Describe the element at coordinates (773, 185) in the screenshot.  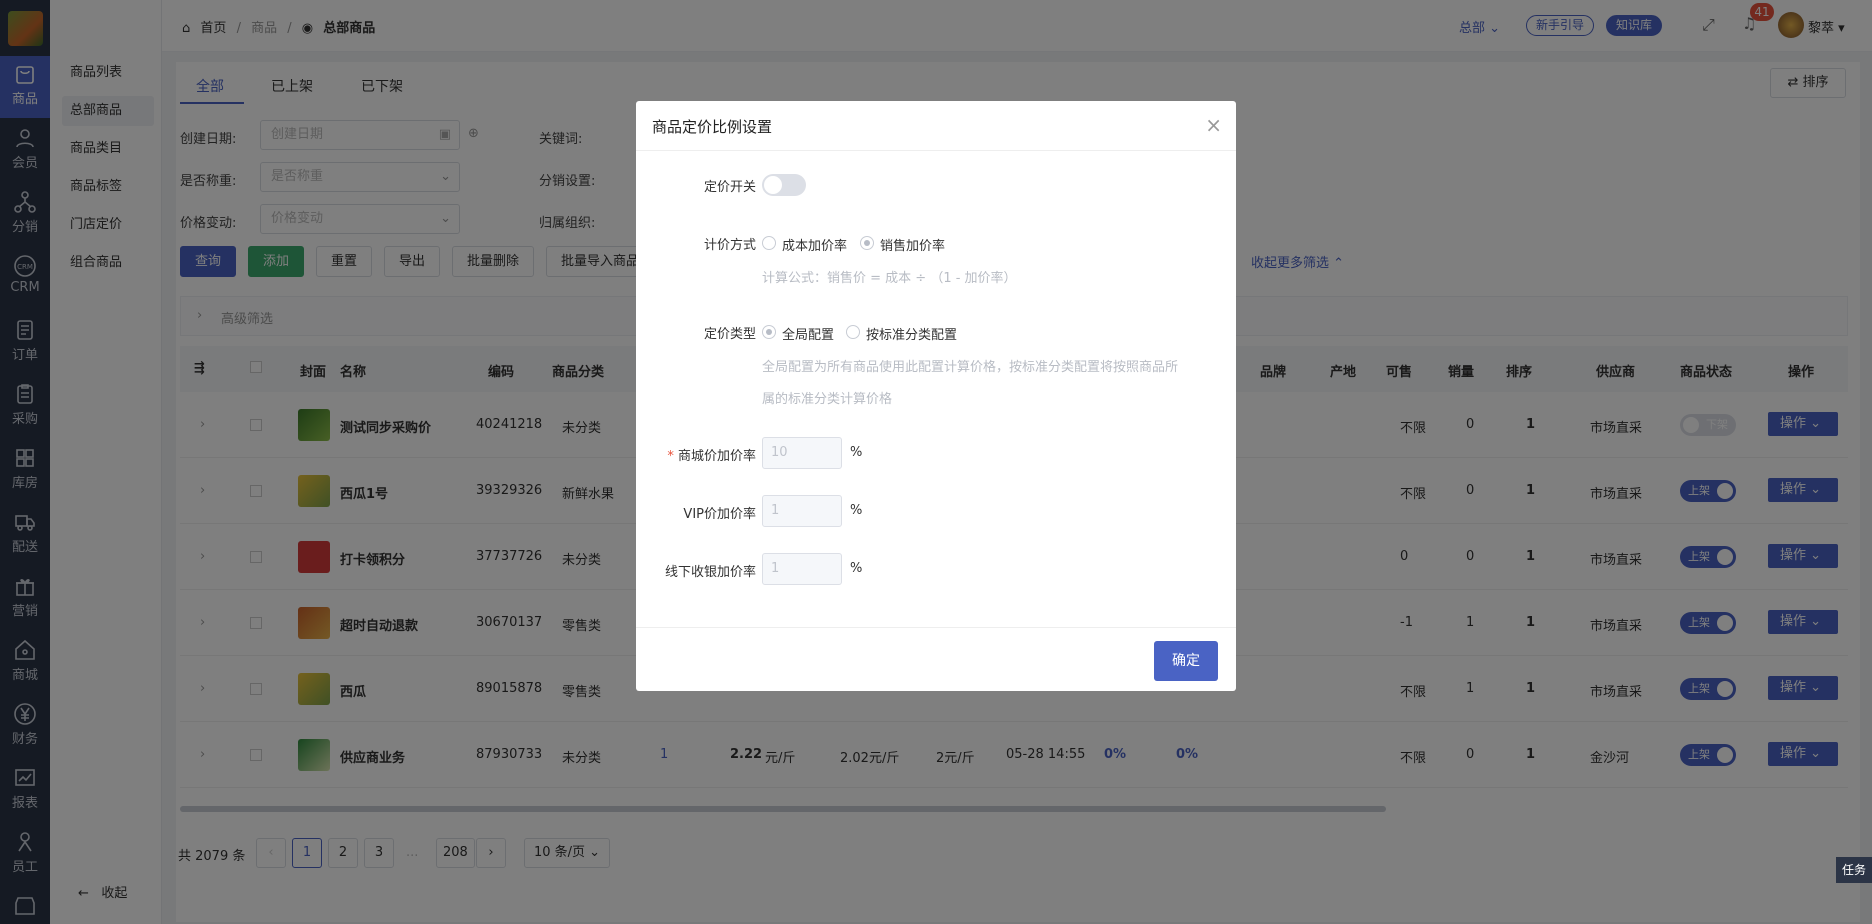
I see `switch-knob` at that location.